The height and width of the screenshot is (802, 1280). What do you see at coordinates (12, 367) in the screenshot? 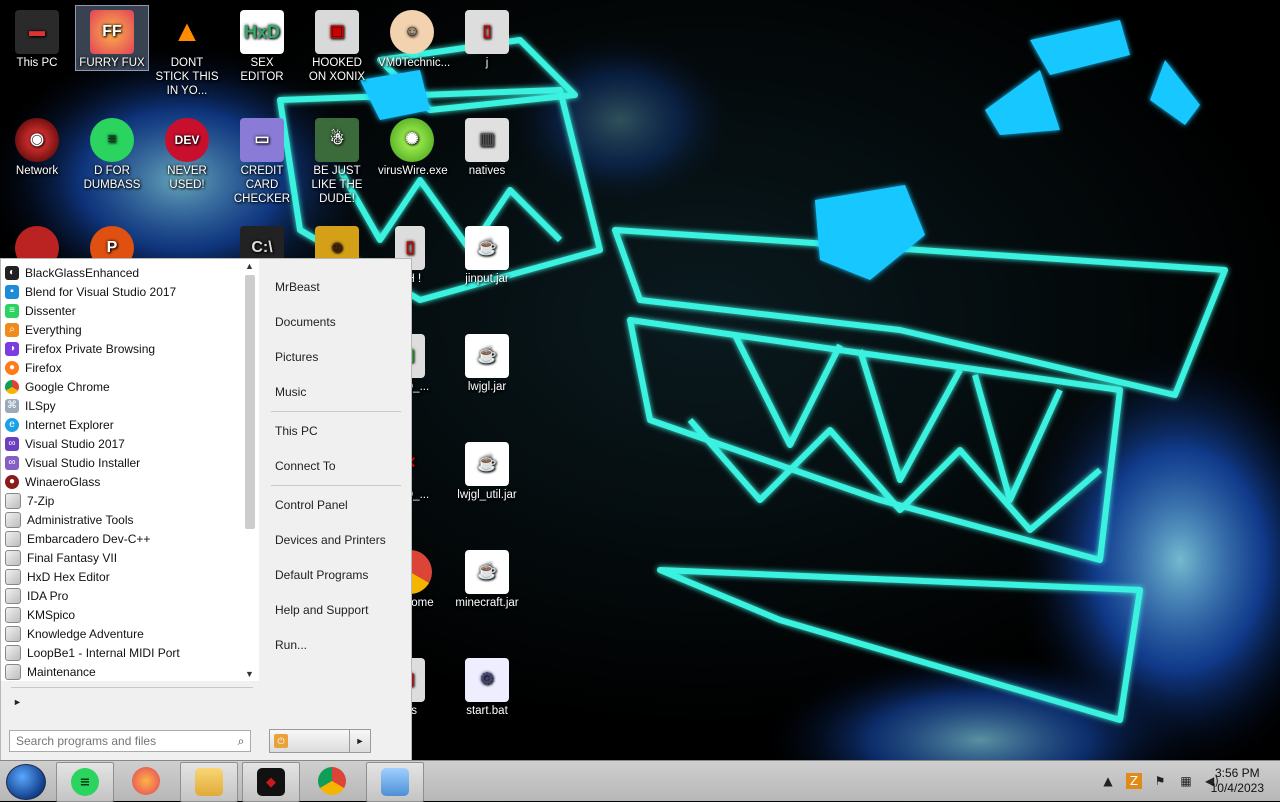
I see `firefox-icon: ●` at bounding box center [12, 367].